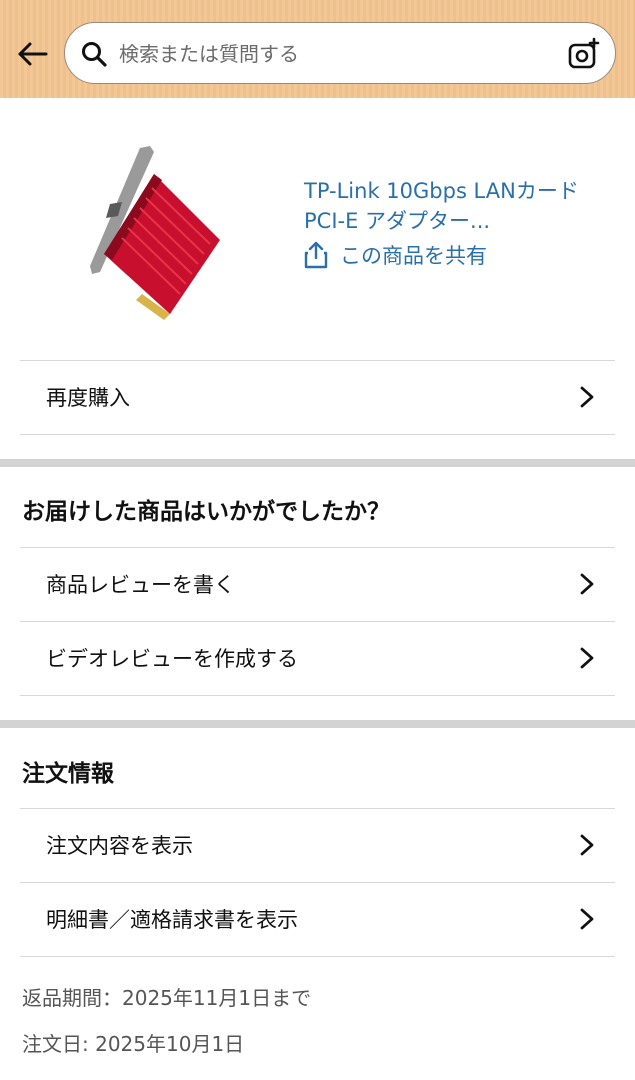 The image size is (635, 1080). I want to click on buy-again-label: 再度購入, so click(88, 398).